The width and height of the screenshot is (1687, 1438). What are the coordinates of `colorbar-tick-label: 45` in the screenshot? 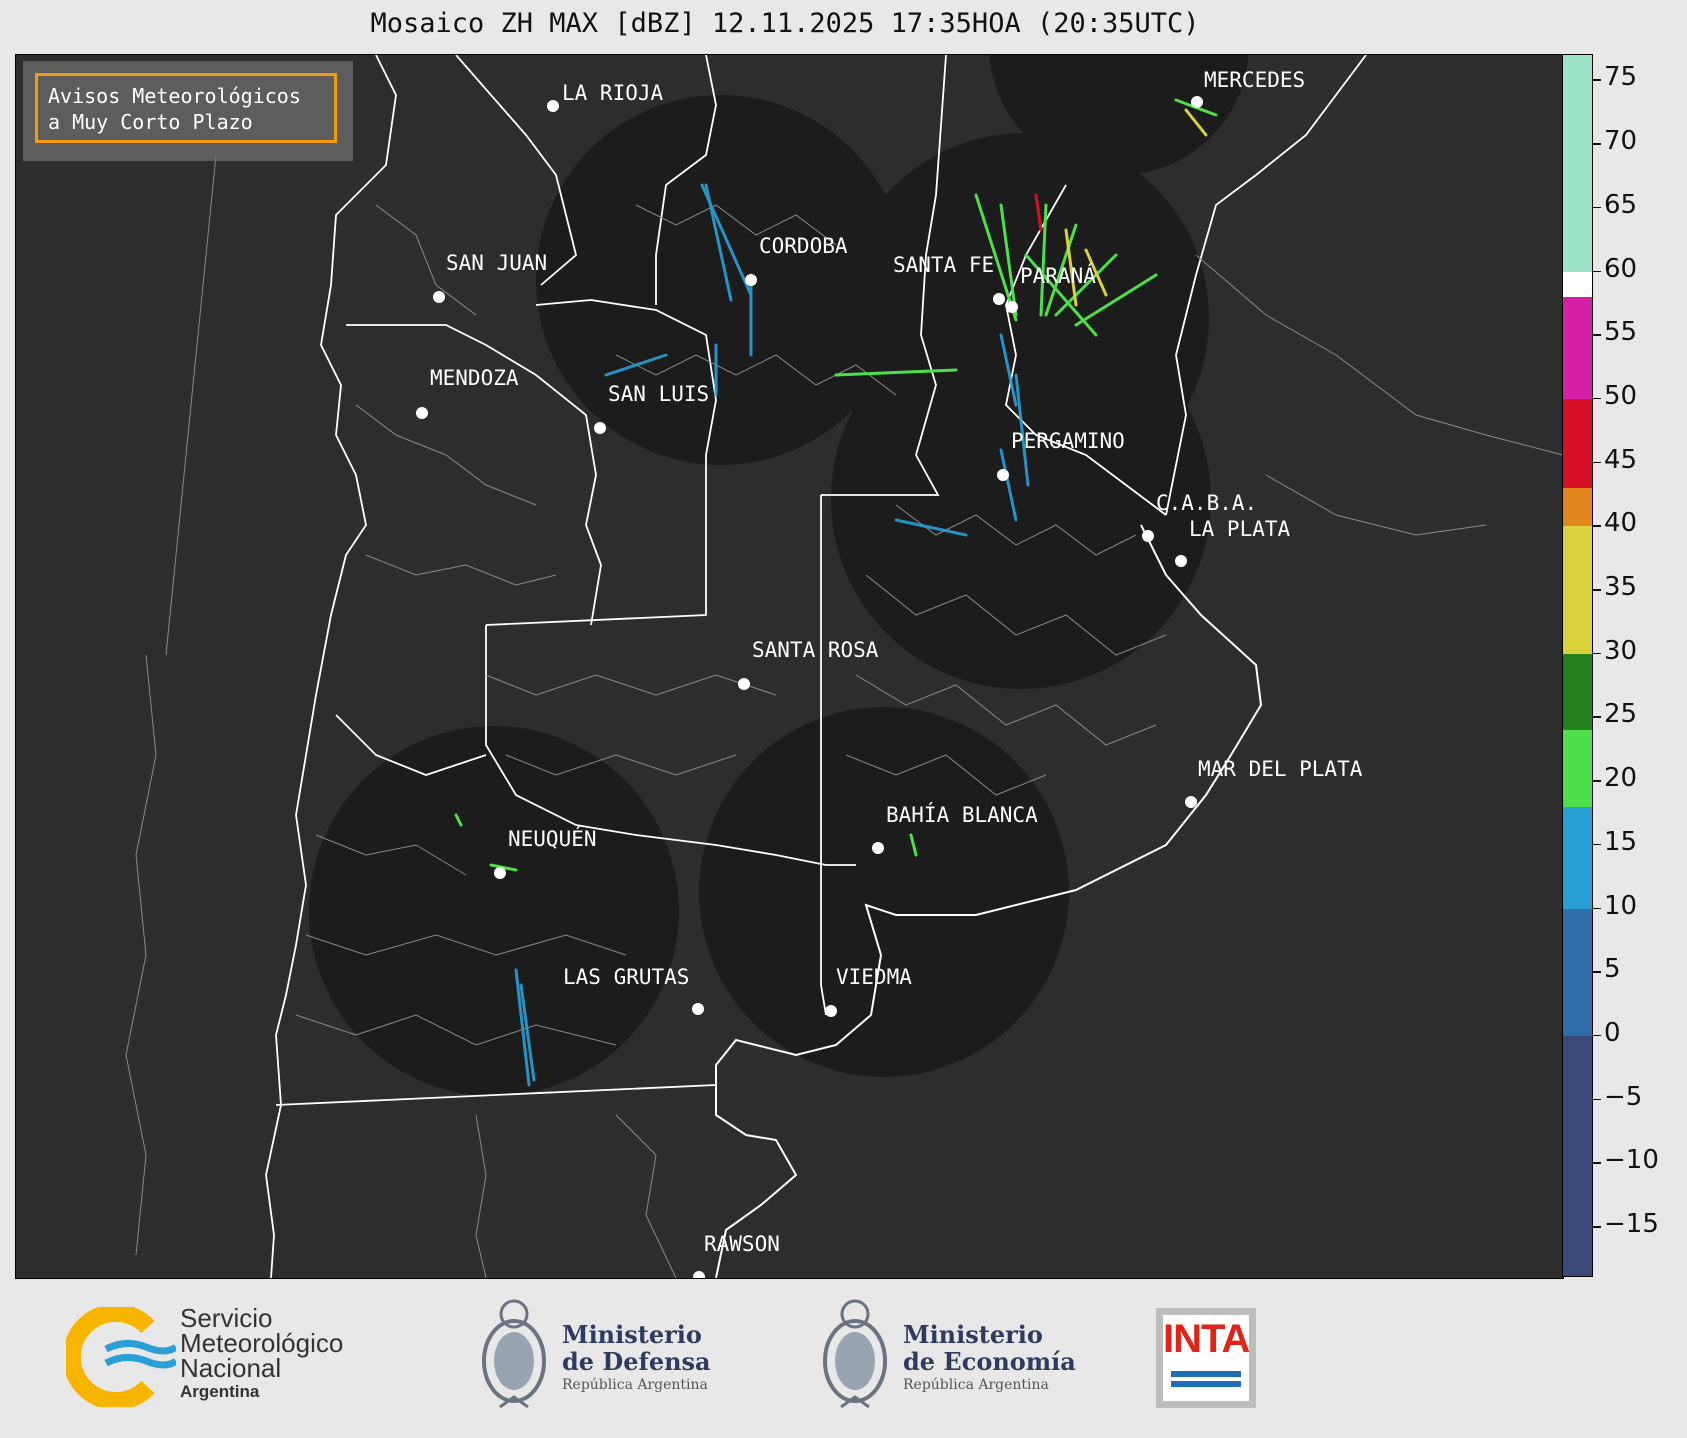 It's located at (1621, 459).